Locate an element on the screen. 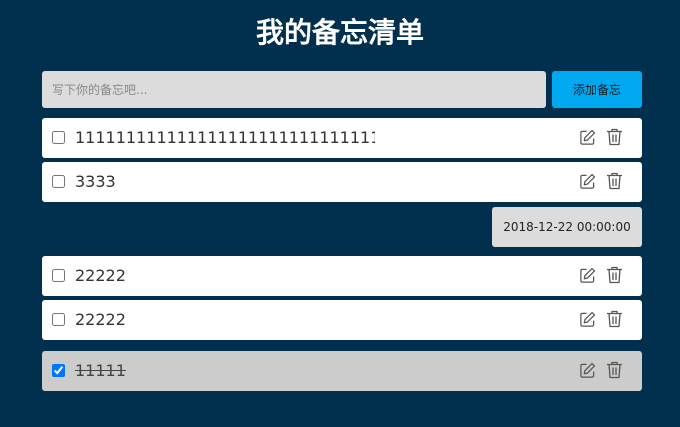 This screenshot has width=680, height=427. memo-text: 3333 is located at coordinates (95, 181).